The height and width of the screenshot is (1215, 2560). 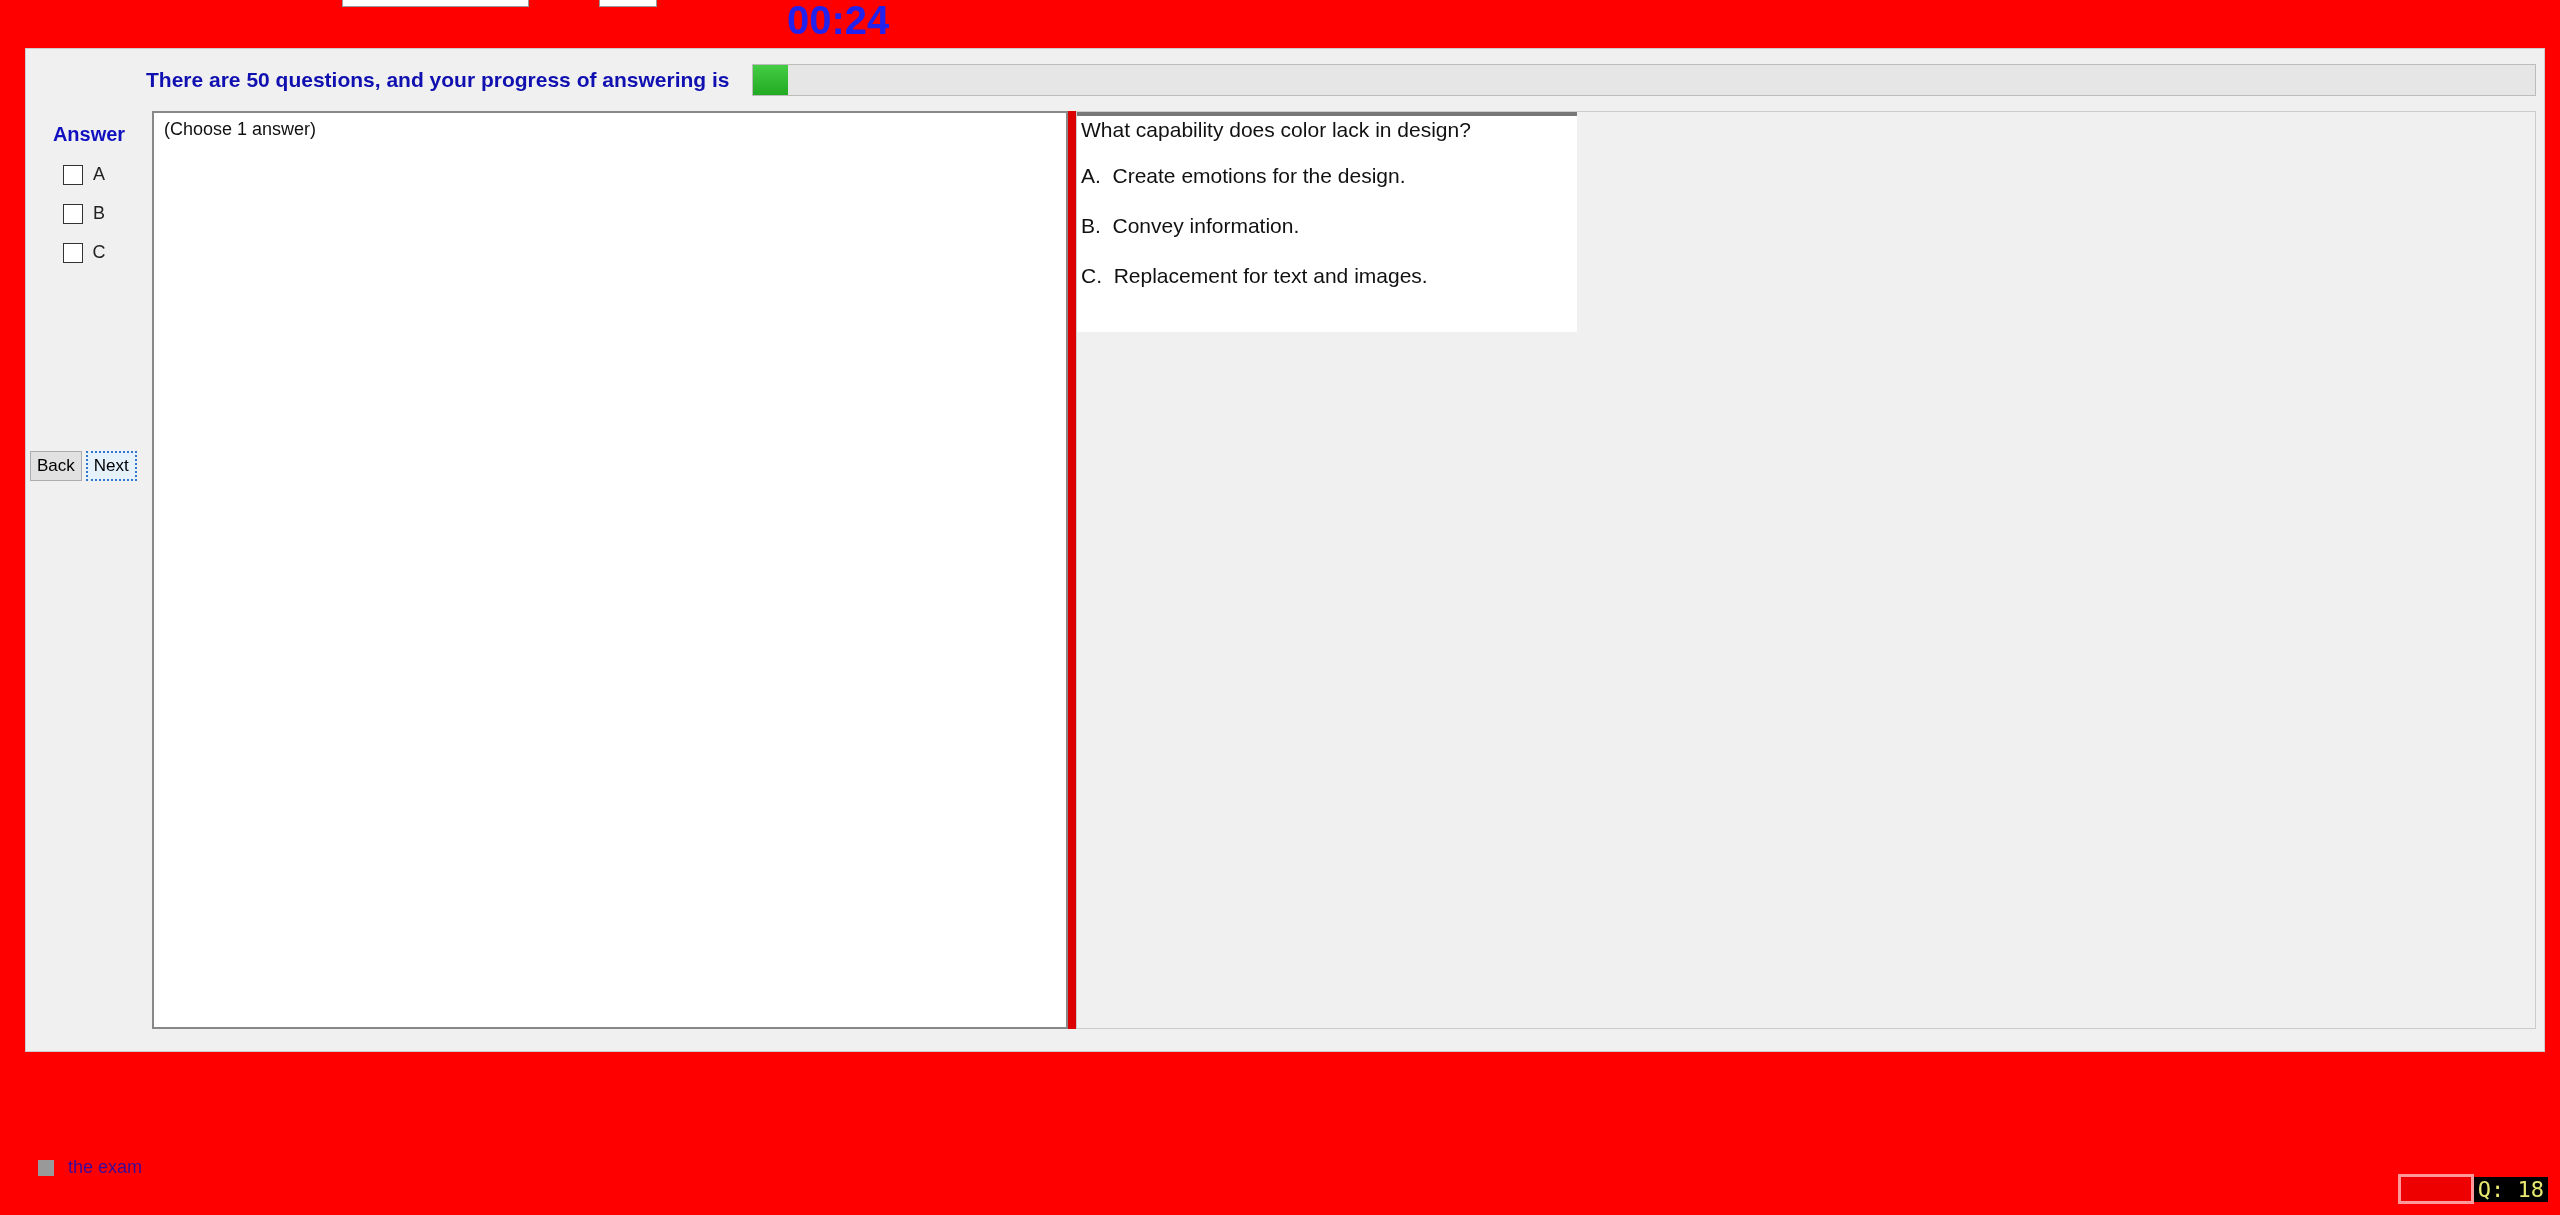 What do you see at coordinates (105, 1167) in the screenshot?
I see `finish-label: the exam` at bounding box center [105, 1167].